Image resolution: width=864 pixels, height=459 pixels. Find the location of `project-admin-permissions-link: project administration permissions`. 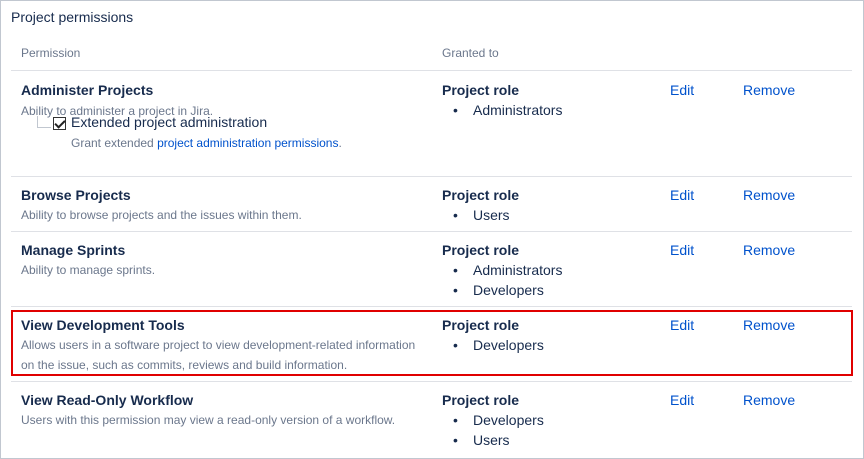

project-admin-permissions-link: project administration permissions is located at coordinates (247, 143).